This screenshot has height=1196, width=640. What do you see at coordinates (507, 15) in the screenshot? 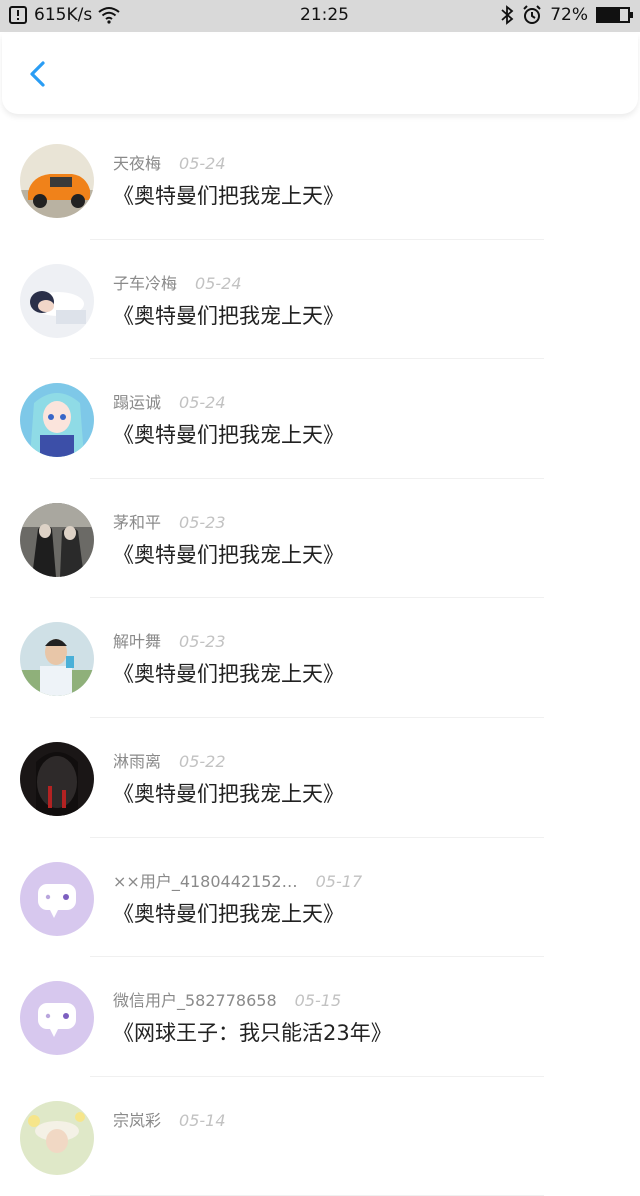
I see `bluetooth-icon` at bounding box center [507, 15].